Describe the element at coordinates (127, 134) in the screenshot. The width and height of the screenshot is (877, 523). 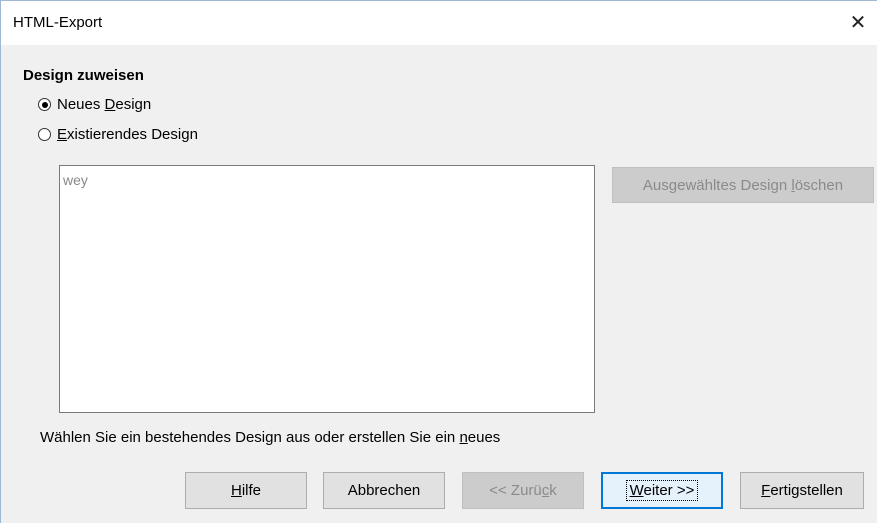
I see `radio-existing-design-label: Existierendes Design` at that location.